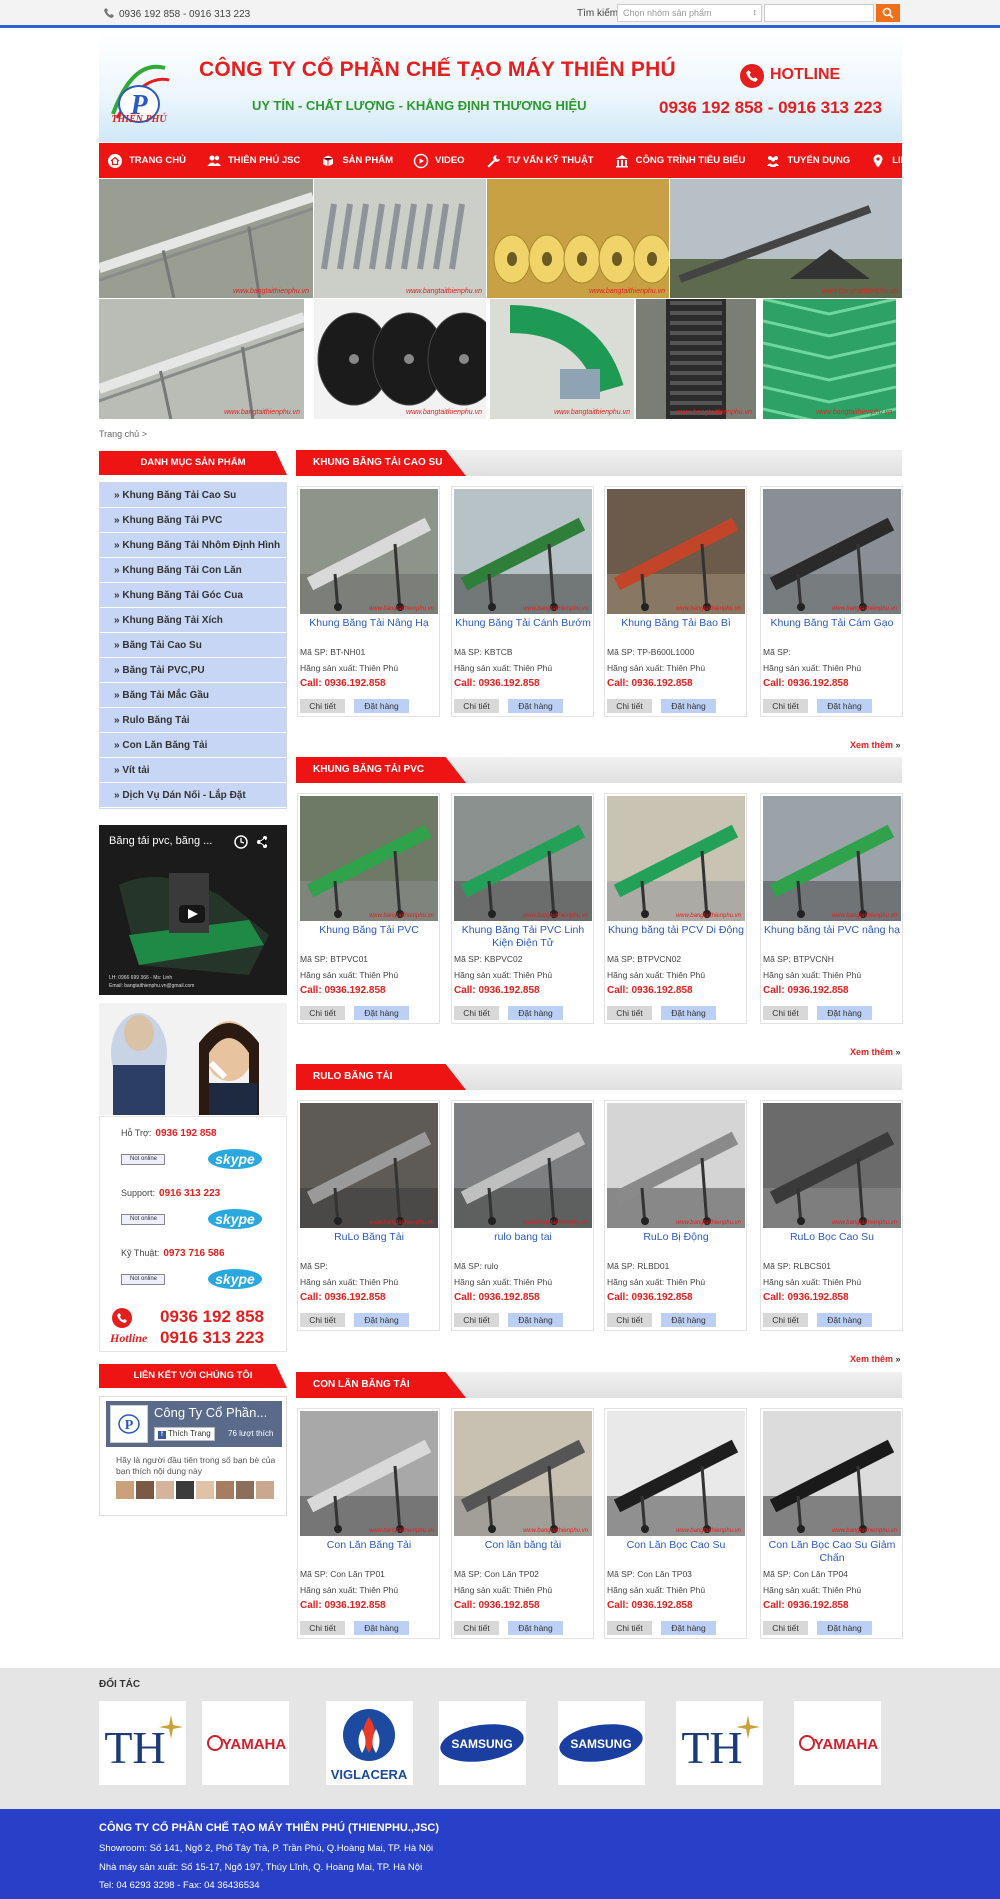 Image resolution: width=1000 pixels, height=1899 pixels. Describe the element at coordinates (381, 463) in the screenshot. I see `section-title: KHUNG BĂNG TẢI CAO SU` at that location.